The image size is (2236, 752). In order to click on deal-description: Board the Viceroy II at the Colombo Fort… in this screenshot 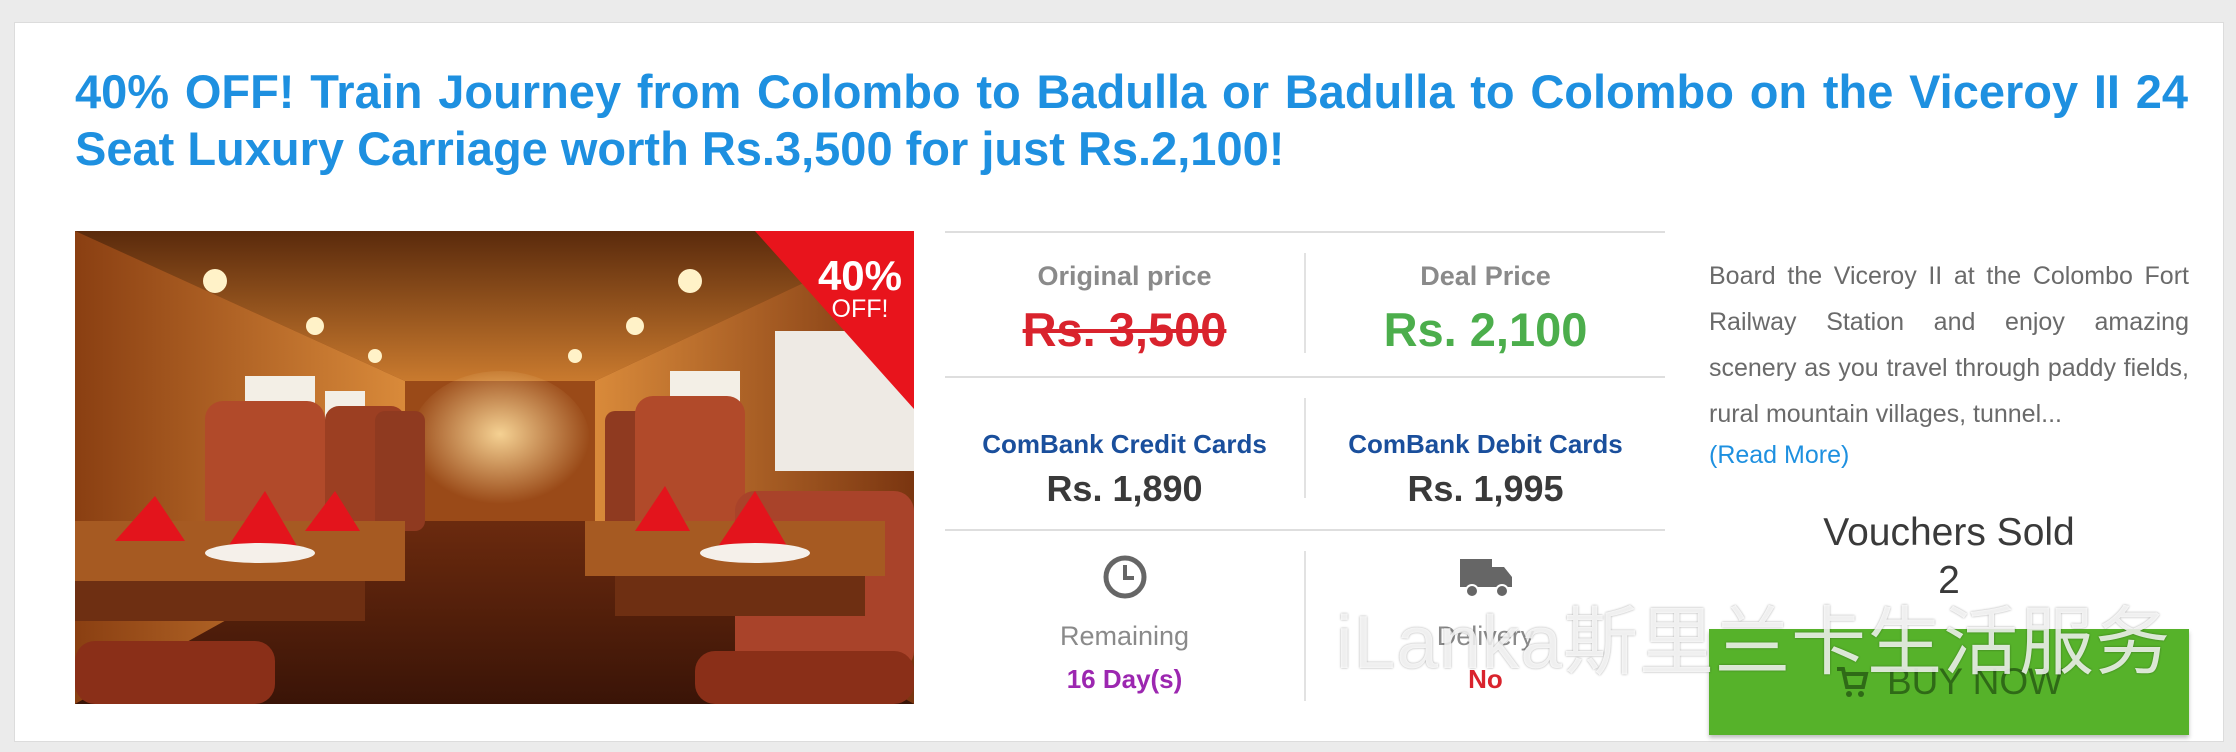, I will do `click(1949, 345)`.